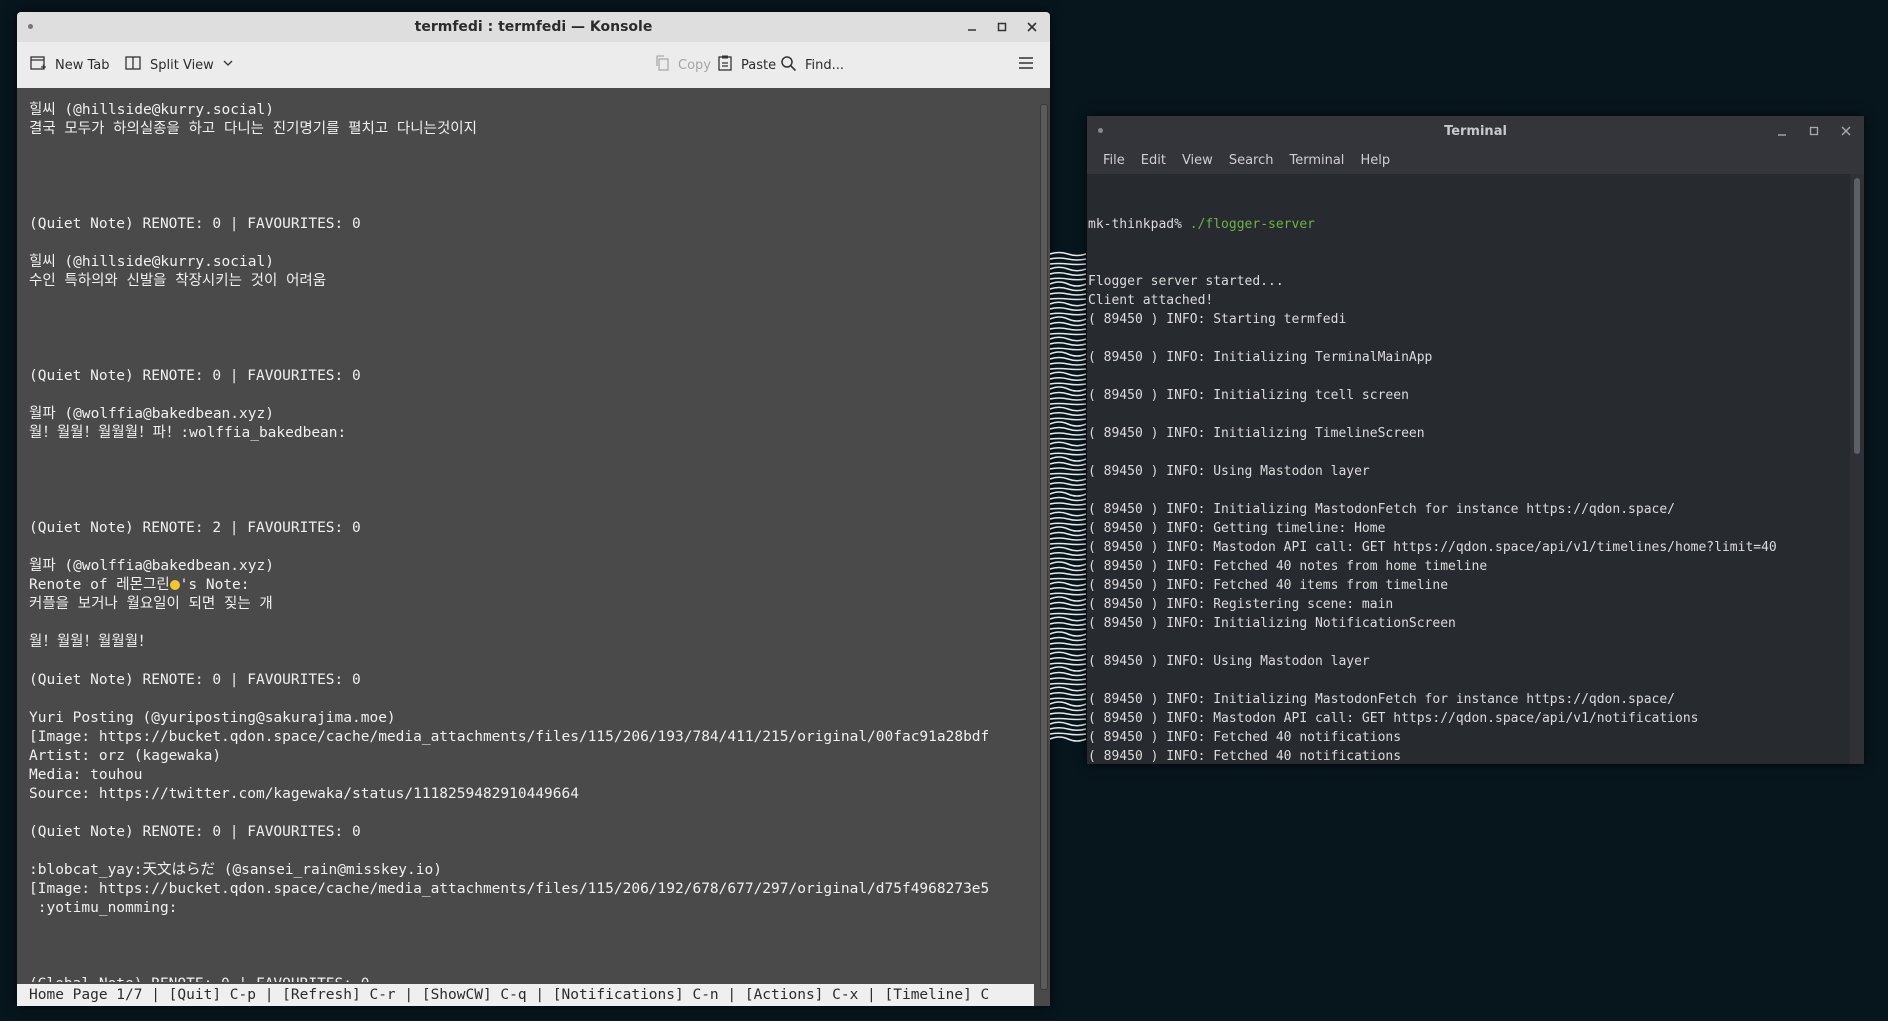 The width and height of the screenshot is (1888, 1021). What do you see at coordinates (509, 585) in the screenshot?
I see `konsole-line: Renote of 레몬그린 's Note:` at bounding box center [509, 585].